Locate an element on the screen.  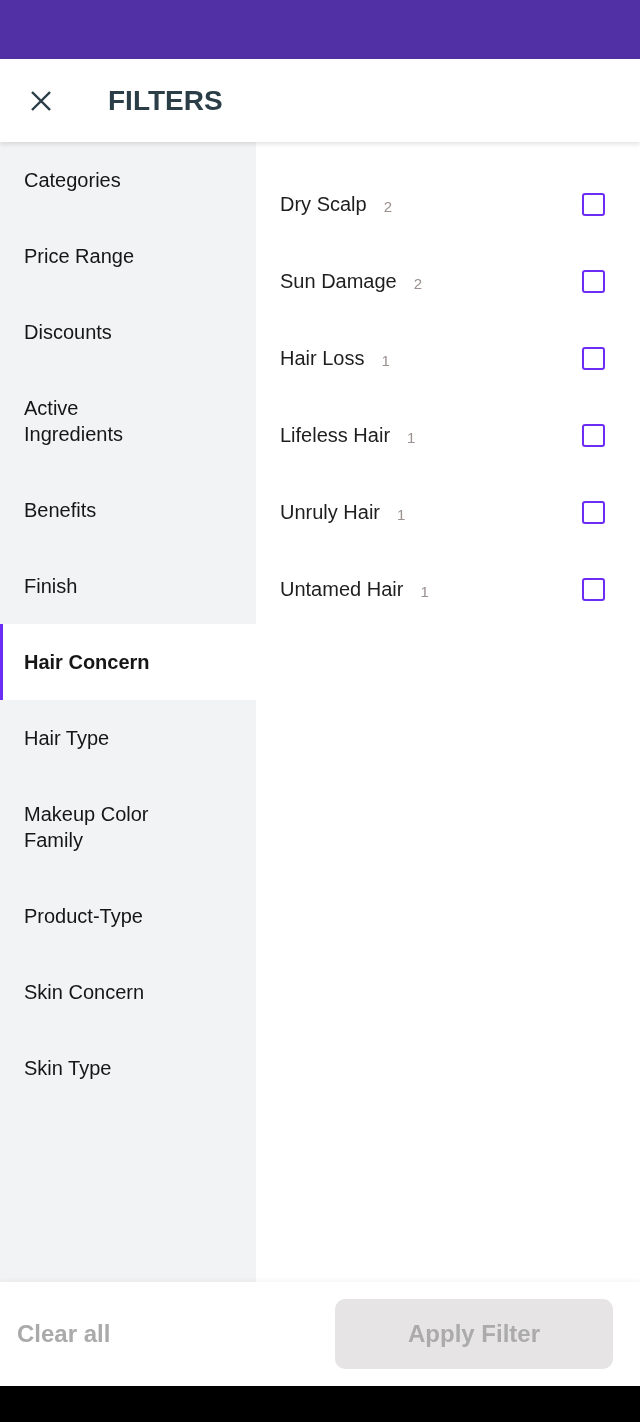
category-tab: Skin Concern is located at coordinates (128, 992).